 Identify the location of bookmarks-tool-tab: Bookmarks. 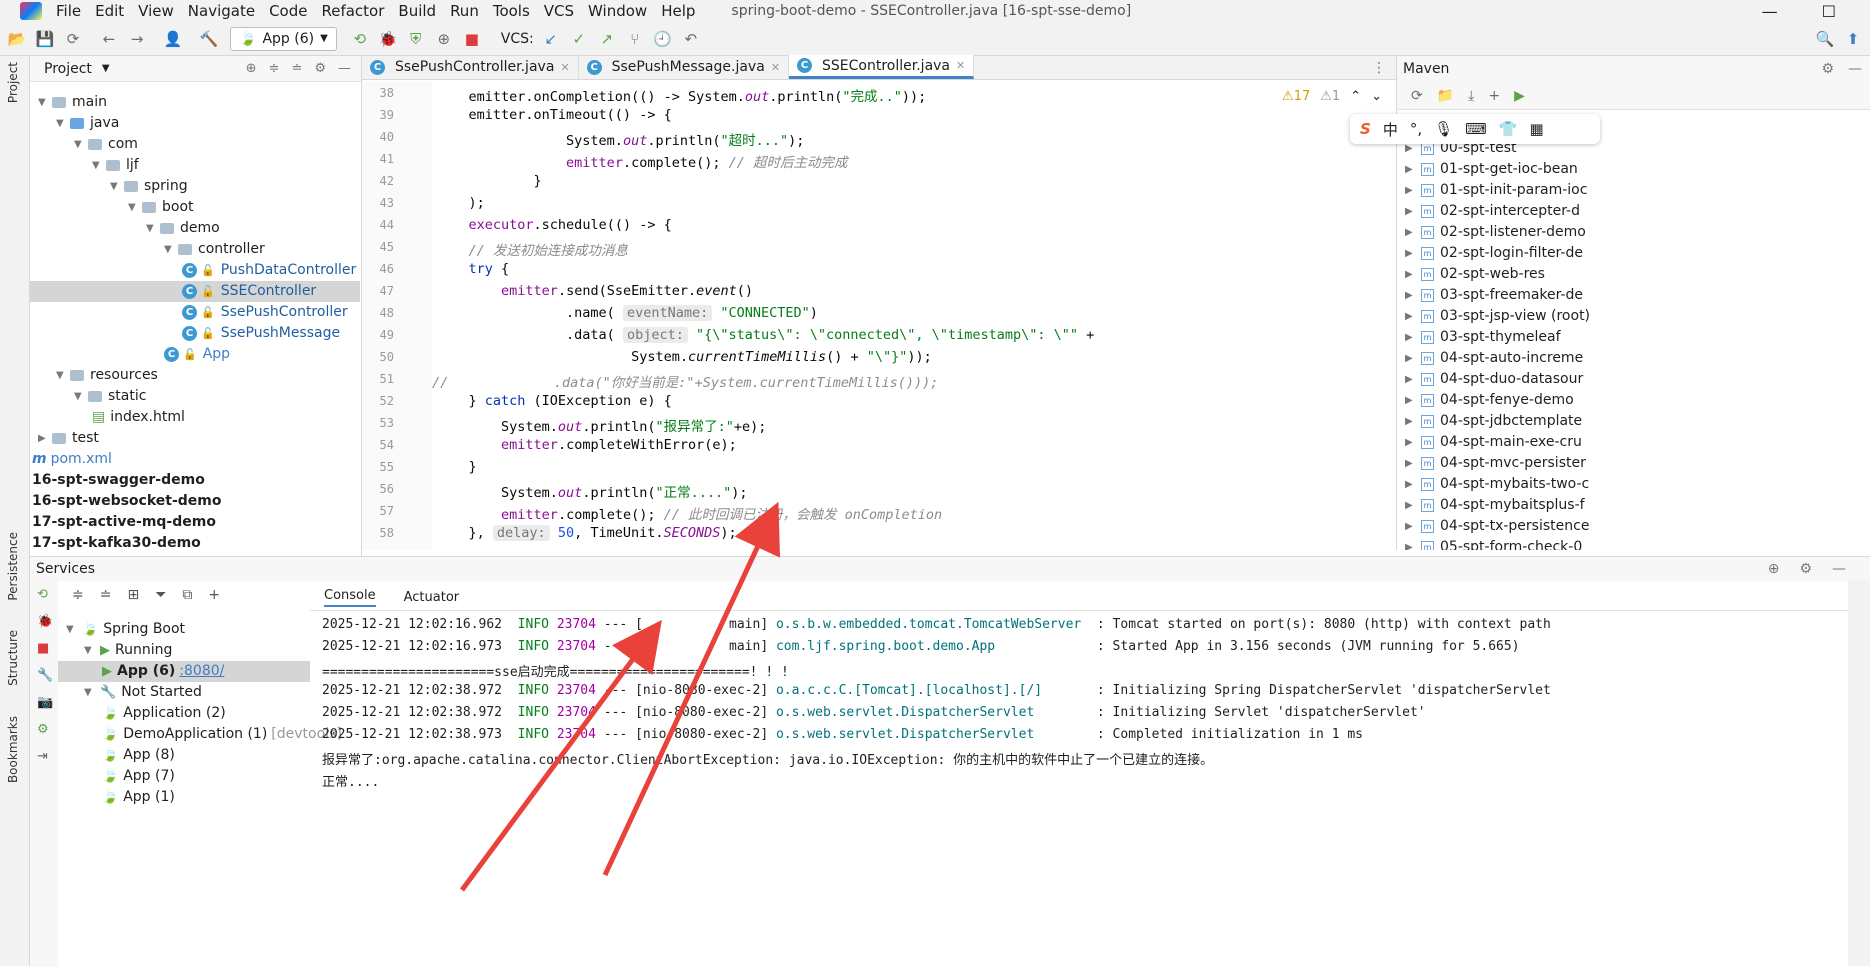
(13, 749).